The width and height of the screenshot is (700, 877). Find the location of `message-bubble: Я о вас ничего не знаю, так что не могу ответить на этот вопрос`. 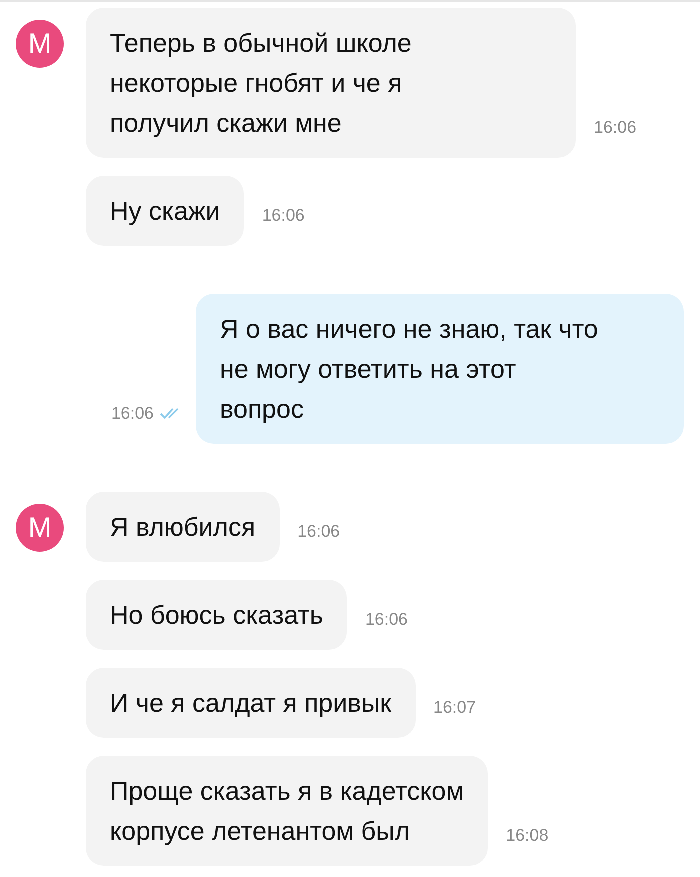

message-bubble: Я о вас ничего не знаю, так что не могу ответить на этот вопрос is located at coordinates (440, 369).